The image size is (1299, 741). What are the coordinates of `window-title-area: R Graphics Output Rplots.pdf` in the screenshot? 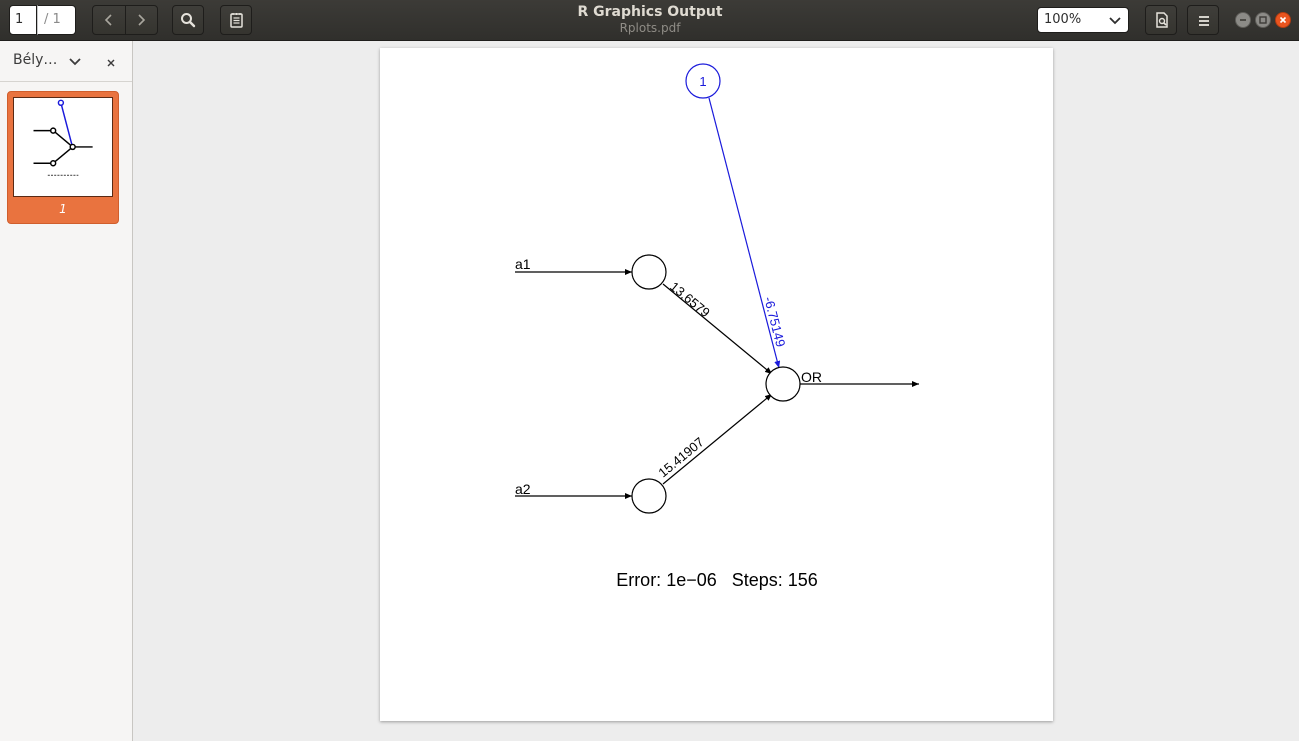 It's located at (650, 19).